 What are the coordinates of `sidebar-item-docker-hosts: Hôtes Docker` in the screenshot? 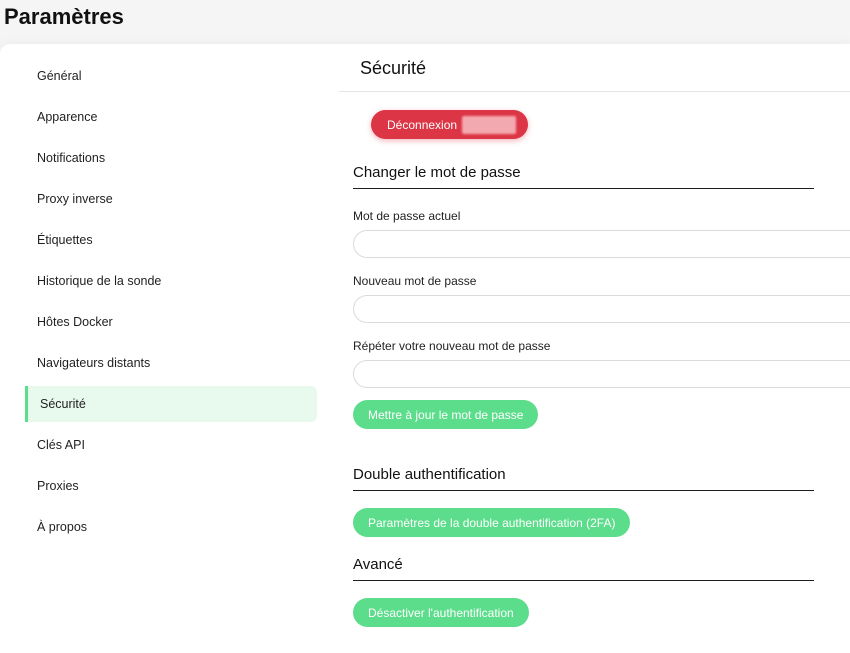 It's located at (171, 322).